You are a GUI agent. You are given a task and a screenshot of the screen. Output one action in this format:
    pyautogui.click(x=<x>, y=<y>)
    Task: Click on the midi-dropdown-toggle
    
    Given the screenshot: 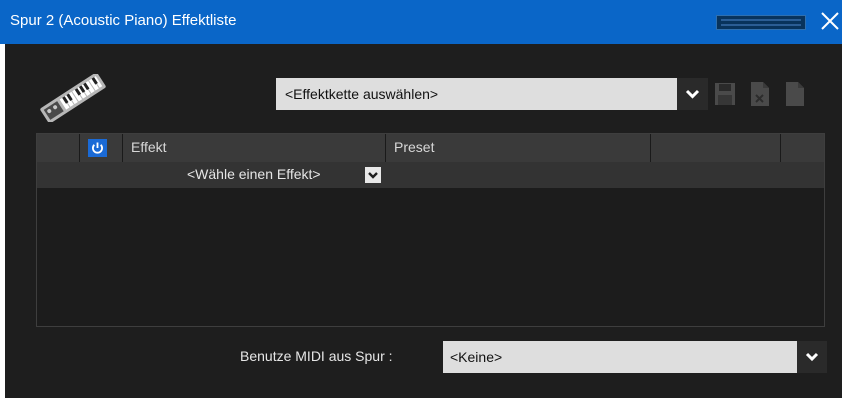 What is the action you would take?
    pyautogui.click(x=812, y=357)
    